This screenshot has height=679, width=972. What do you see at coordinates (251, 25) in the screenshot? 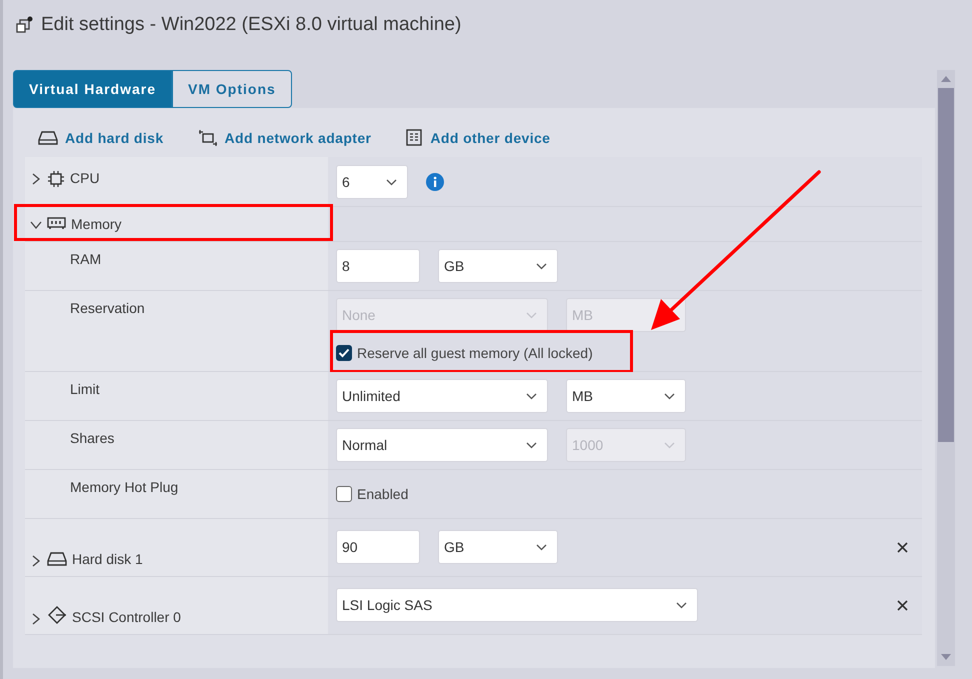
I see `window-title: Edit settings - Win2022 (ESXi 8.0 virtual machine)` at bounding box center [251, 25].